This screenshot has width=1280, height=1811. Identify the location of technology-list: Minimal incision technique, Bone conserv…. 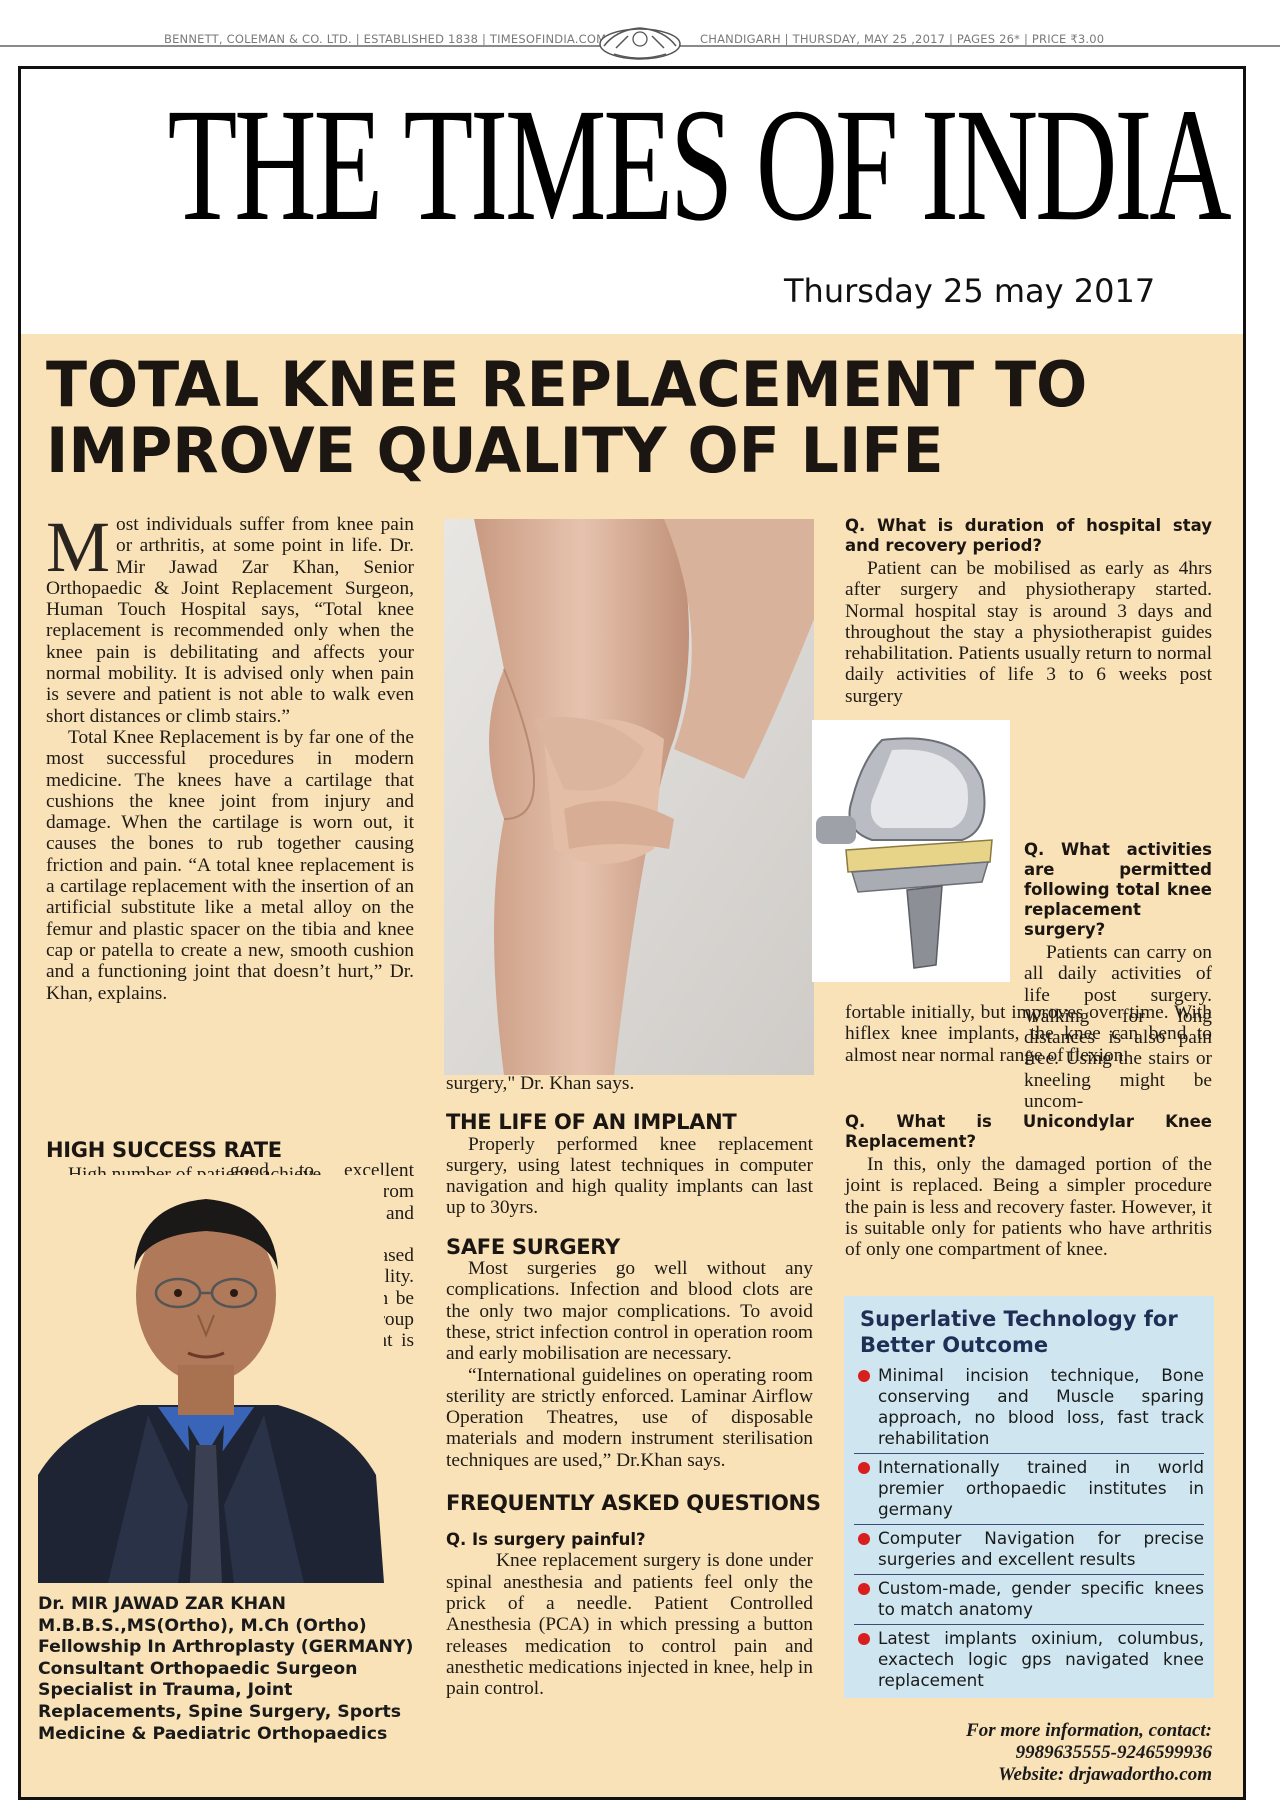
(1029, 1528).